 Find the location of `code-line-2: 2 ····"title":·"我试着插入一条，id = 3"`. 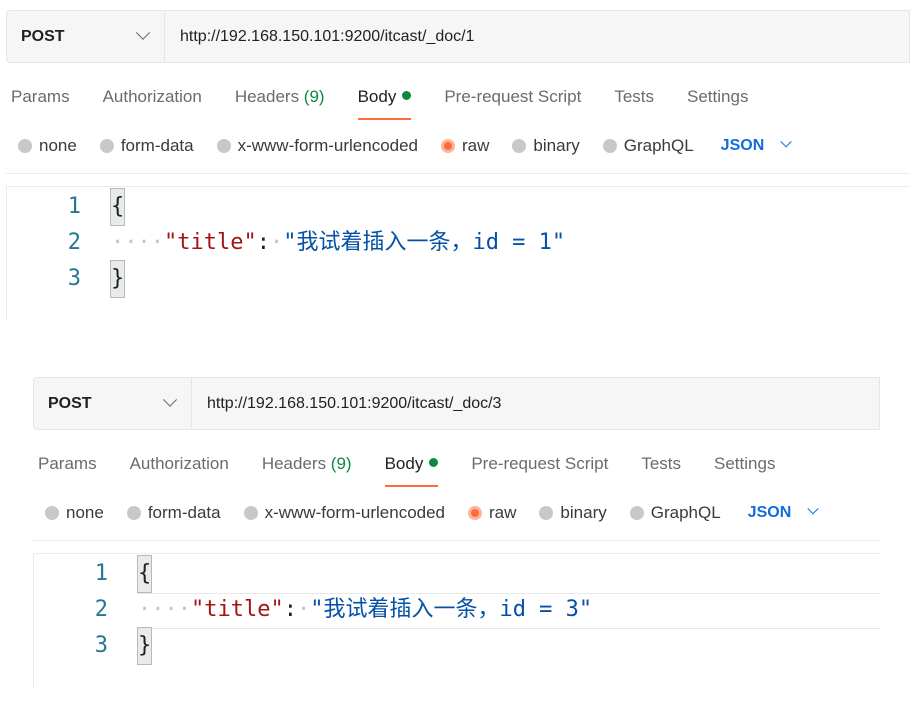

code-line-2: 2 ····"title":·"我试着插入一条，id = 3" is located at coordinates (313, 610).